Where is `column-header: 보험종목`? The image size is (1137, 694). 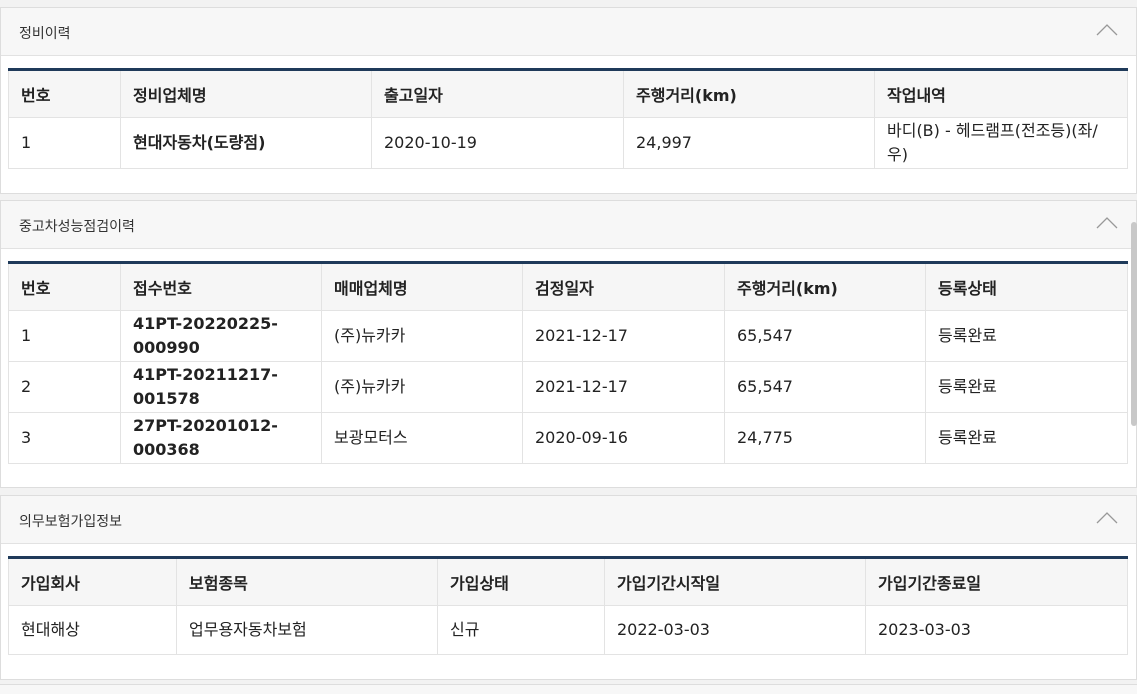 column-header: 보험종목 is located at coordinates (307, 581).